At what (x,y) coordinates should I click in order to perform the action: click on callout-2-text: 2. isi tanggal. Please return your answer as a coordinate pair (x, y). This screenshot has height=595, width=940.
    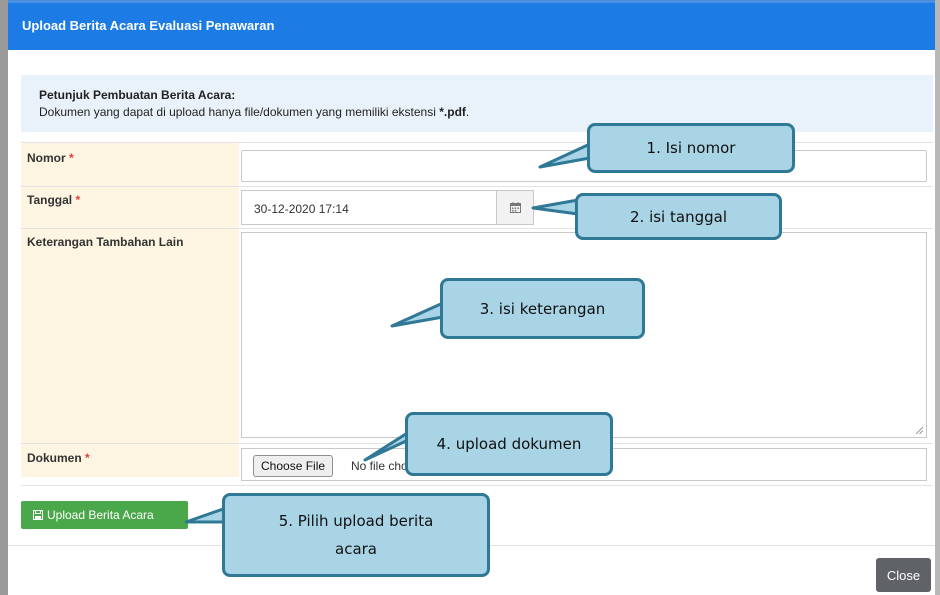
    Looking at the image, I should click on (678, 216).